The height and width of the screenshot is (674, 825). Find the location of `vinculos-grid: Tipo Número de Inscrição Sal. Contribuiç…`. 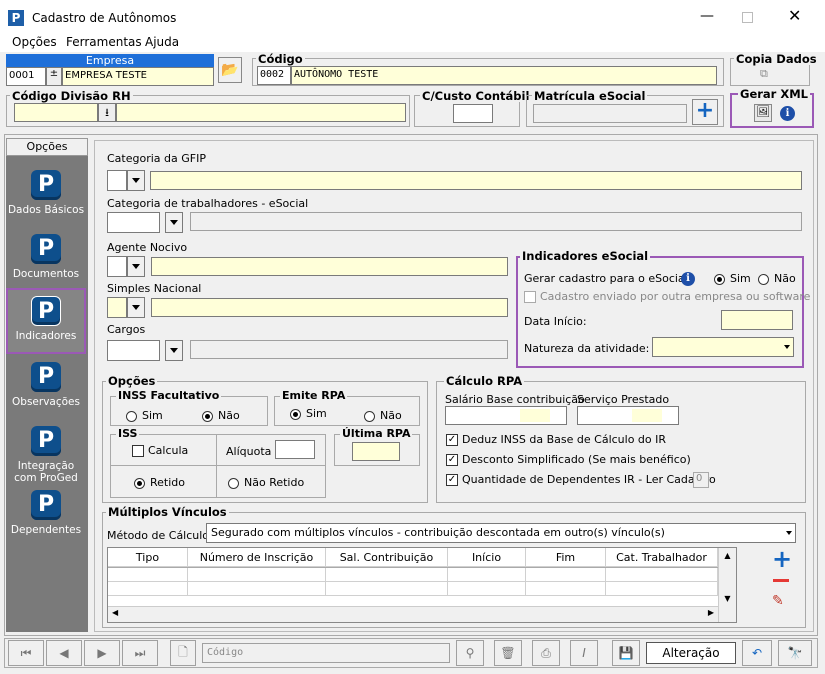

vinculos-grid: Tipo Número de Inscrição Sal. Contribuiç… is located at coordinates (422, 585).